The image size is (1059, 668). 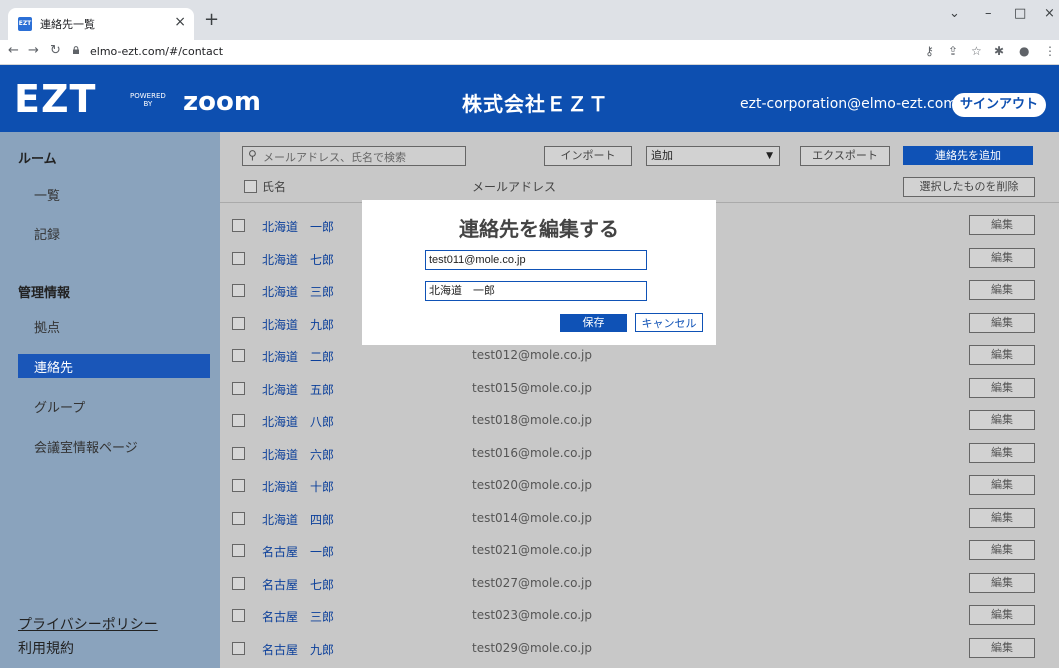 What do you see at coordinates (532, 582) in the screenshot?
I see `contact-email: test027@mole.co.jp` at bounding box center [532, 582].